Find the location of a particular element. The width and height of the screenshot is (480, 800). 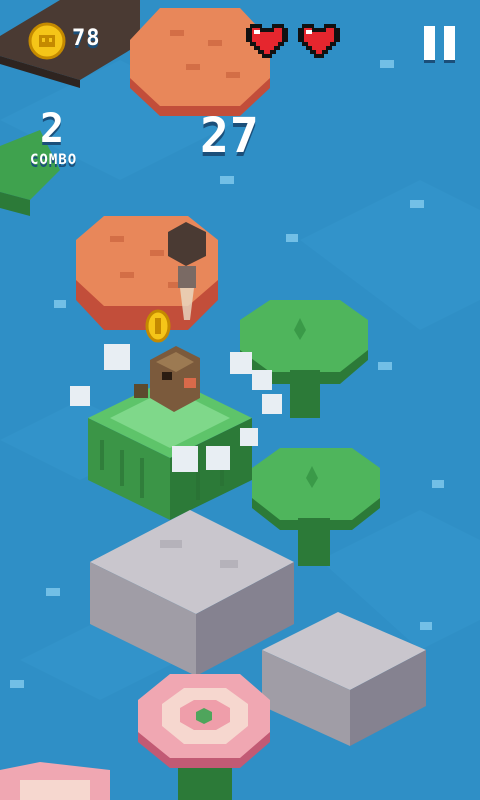

pause-button is located at coordinates (440, 43).